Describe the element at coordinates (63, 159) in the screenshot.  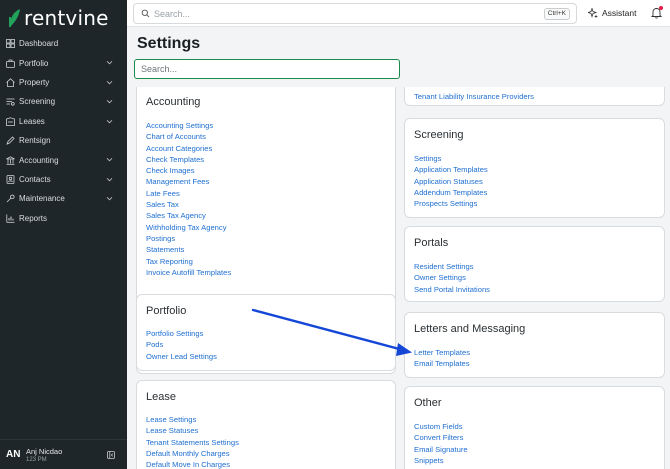
I see `sidebar-item-accounting: Accounting` at that location.